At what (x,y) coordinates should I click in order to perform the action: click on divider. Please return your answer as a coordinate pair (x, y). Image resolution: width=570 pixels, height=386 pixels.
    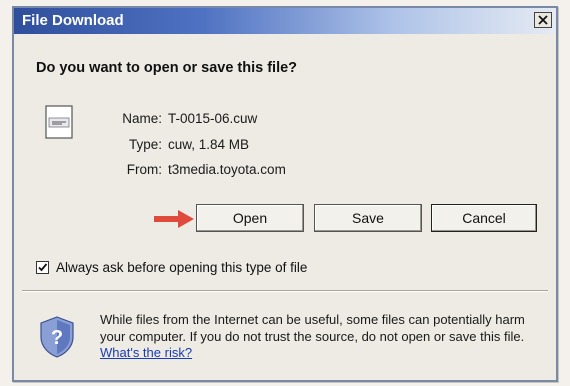
    Looking at the image, I should click on (285, 291).